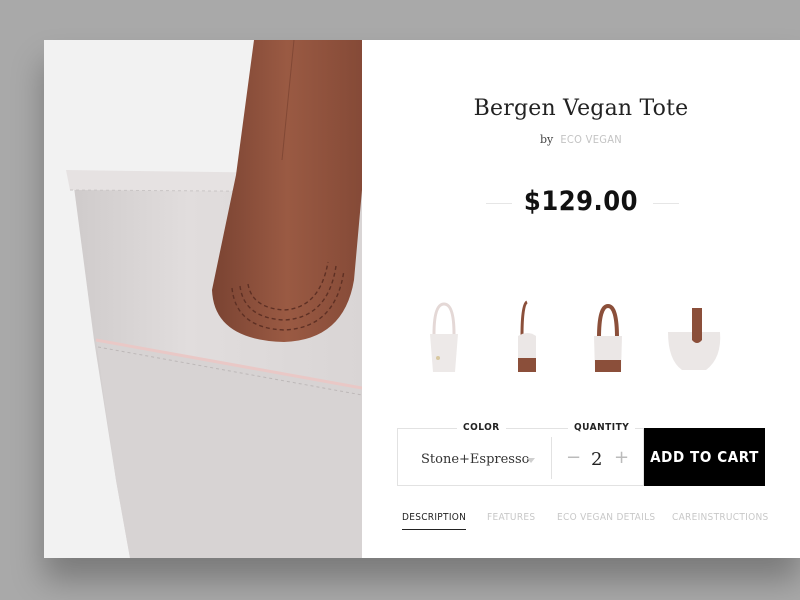  I want to click on product-title: Bergen Vegan Tote, so click(581, 108).